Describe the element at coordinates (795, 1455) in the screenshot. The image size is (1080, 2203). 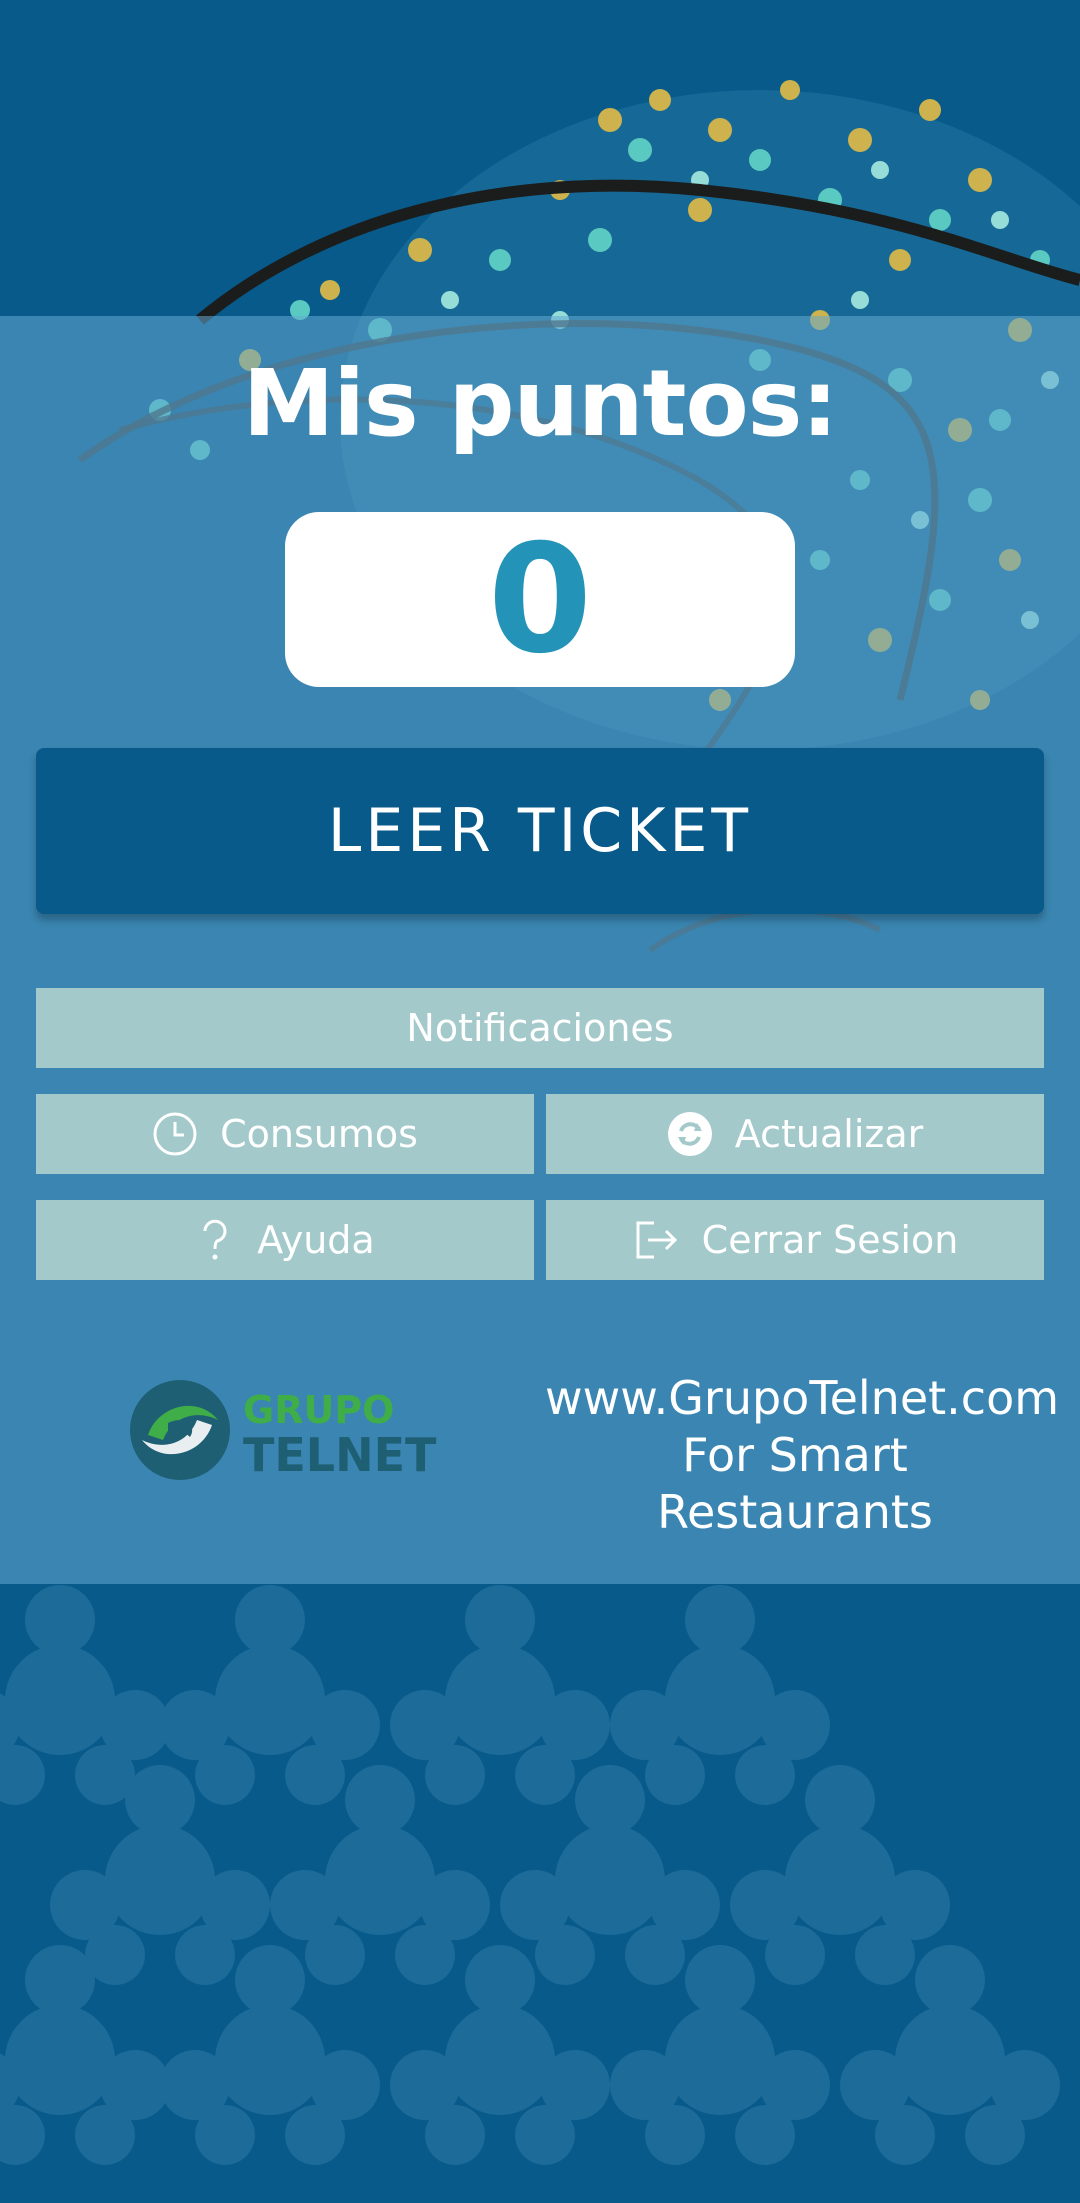
I see `tagline-line1: For Smart` at that location.